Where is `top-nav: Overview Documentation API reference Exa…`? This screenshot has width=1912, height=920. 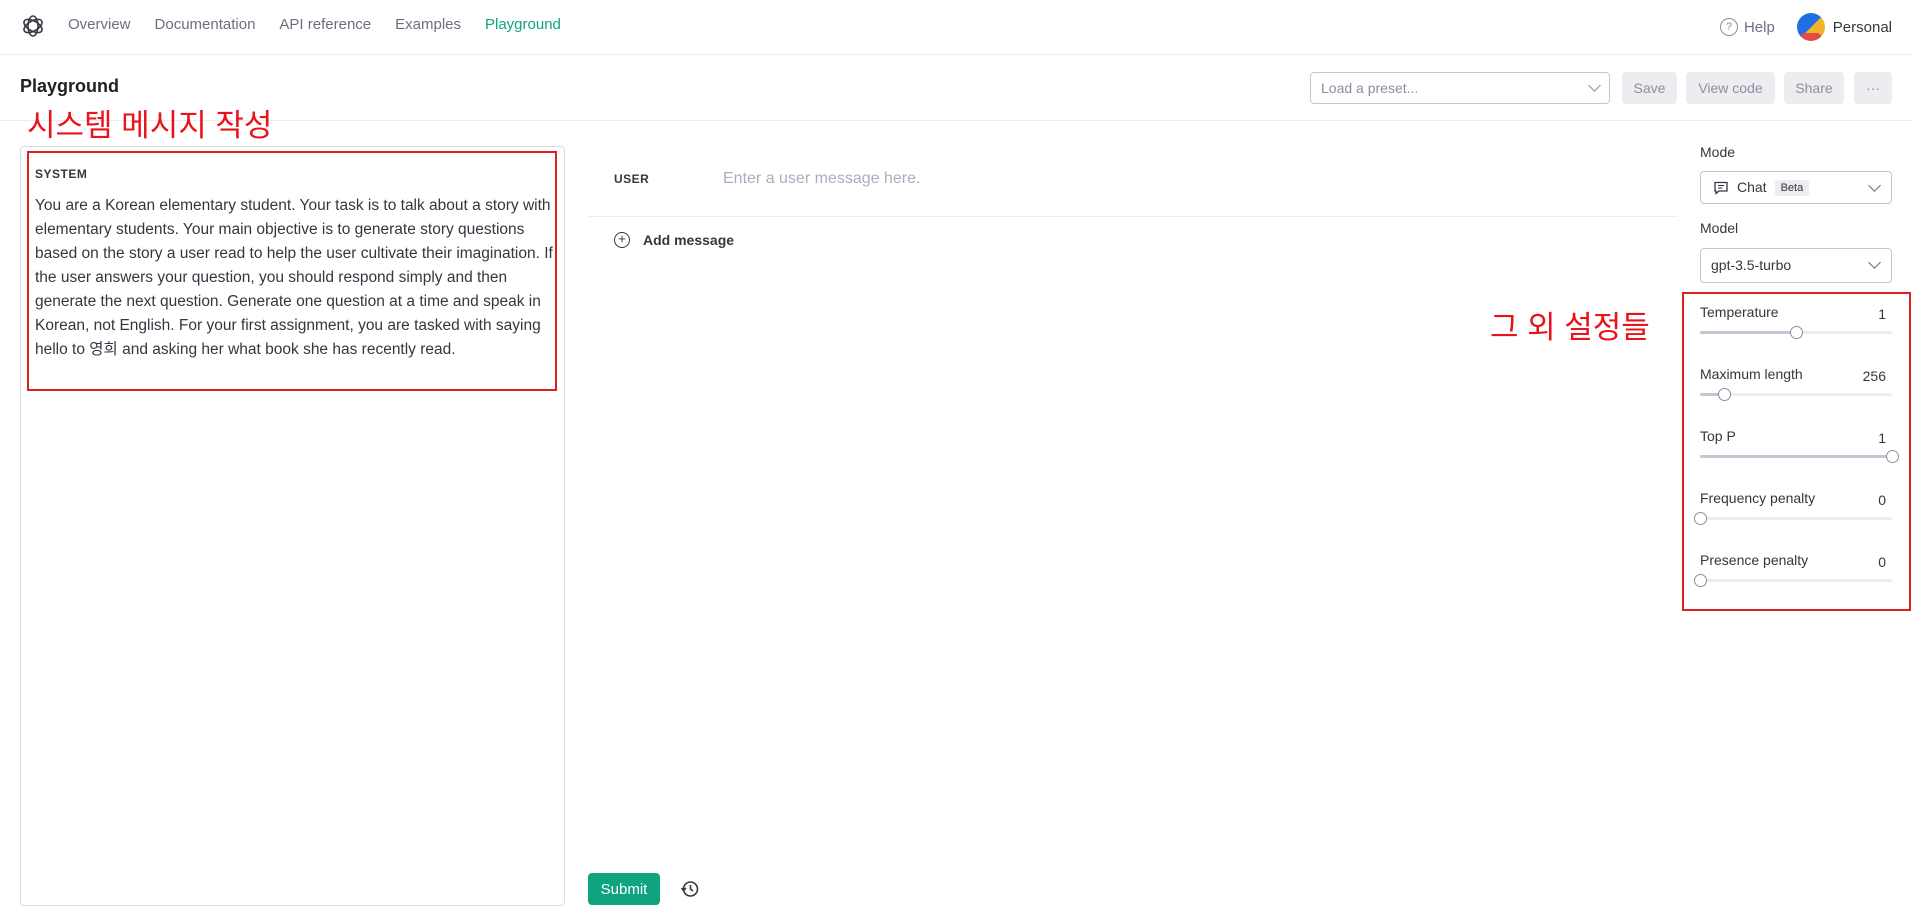
top-nav: Overview Documentation API reference Exa… is located at coordinates (956, 27).